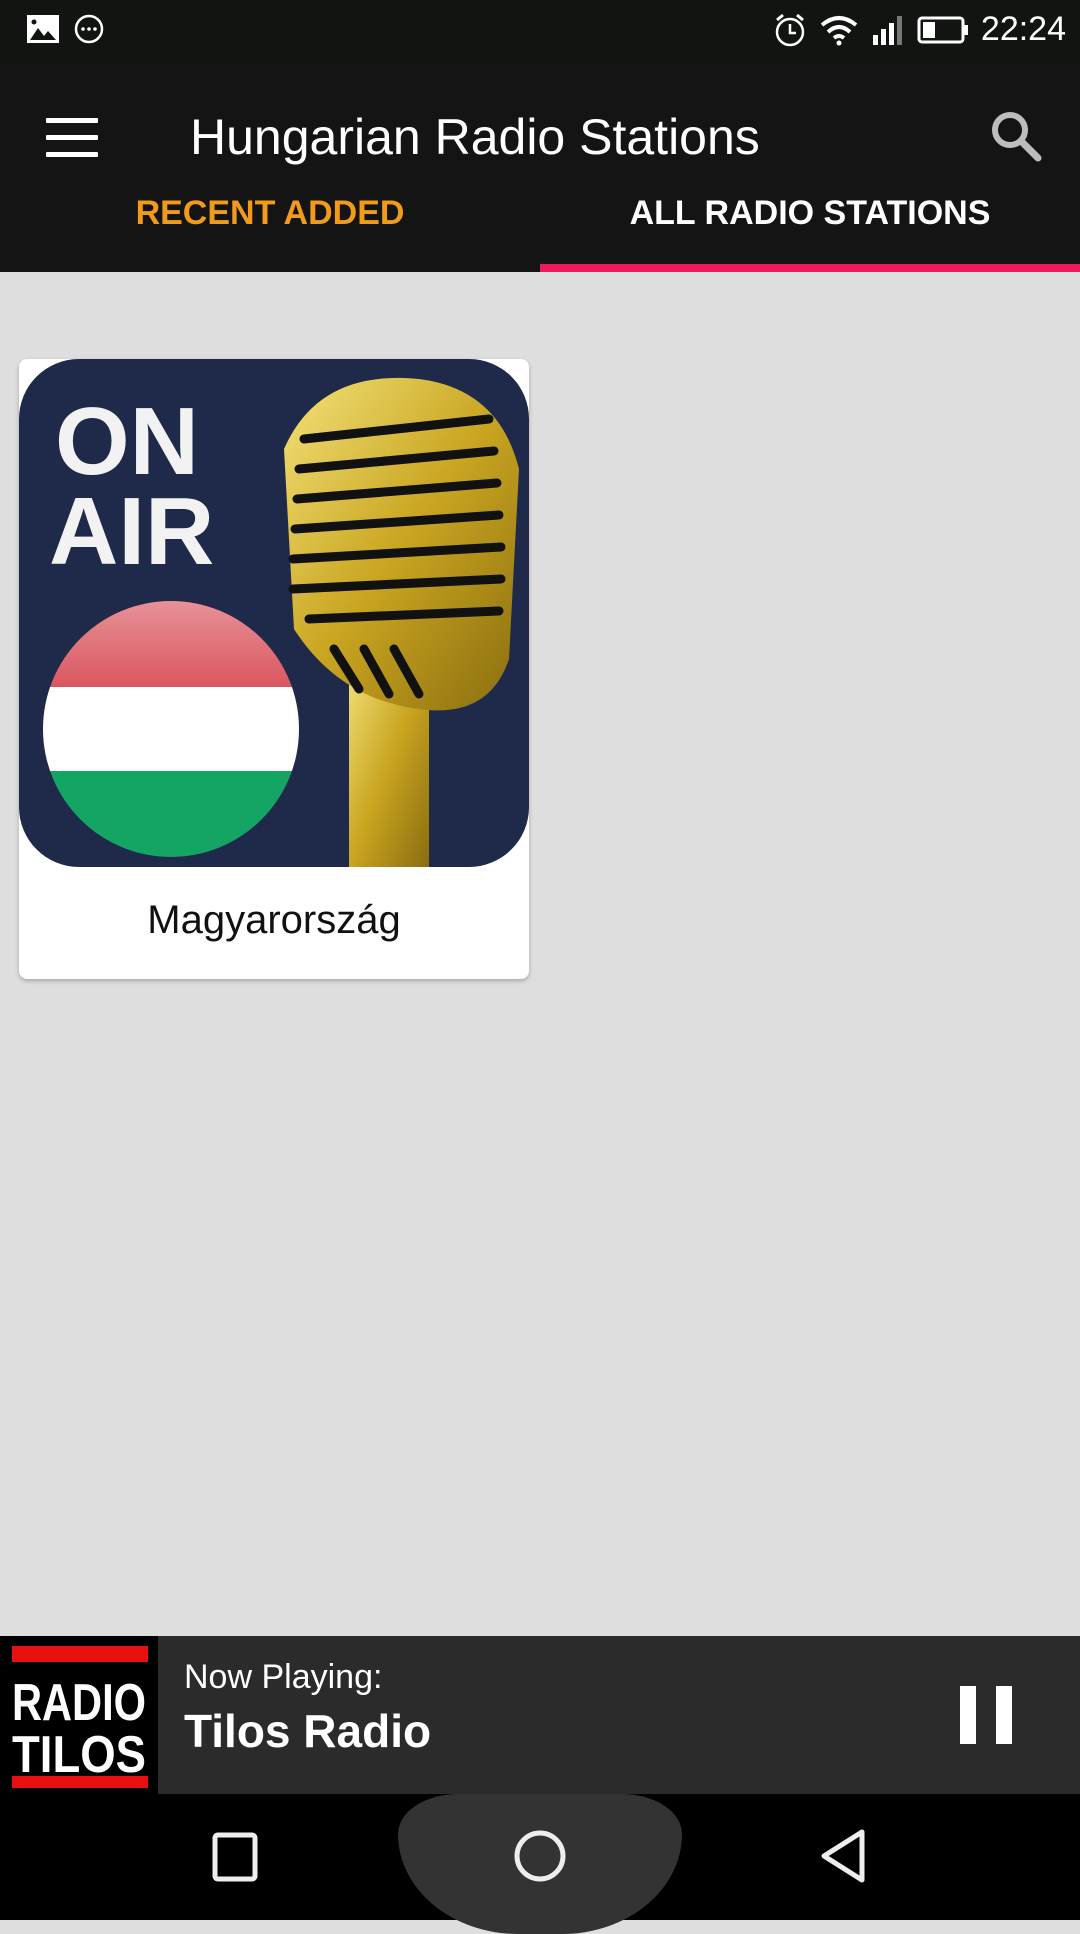 This screenshot has width=1080, height=1934. Describe the element at coordinates (942, 29) in the screenshot. I see `battery-icon` at that location.